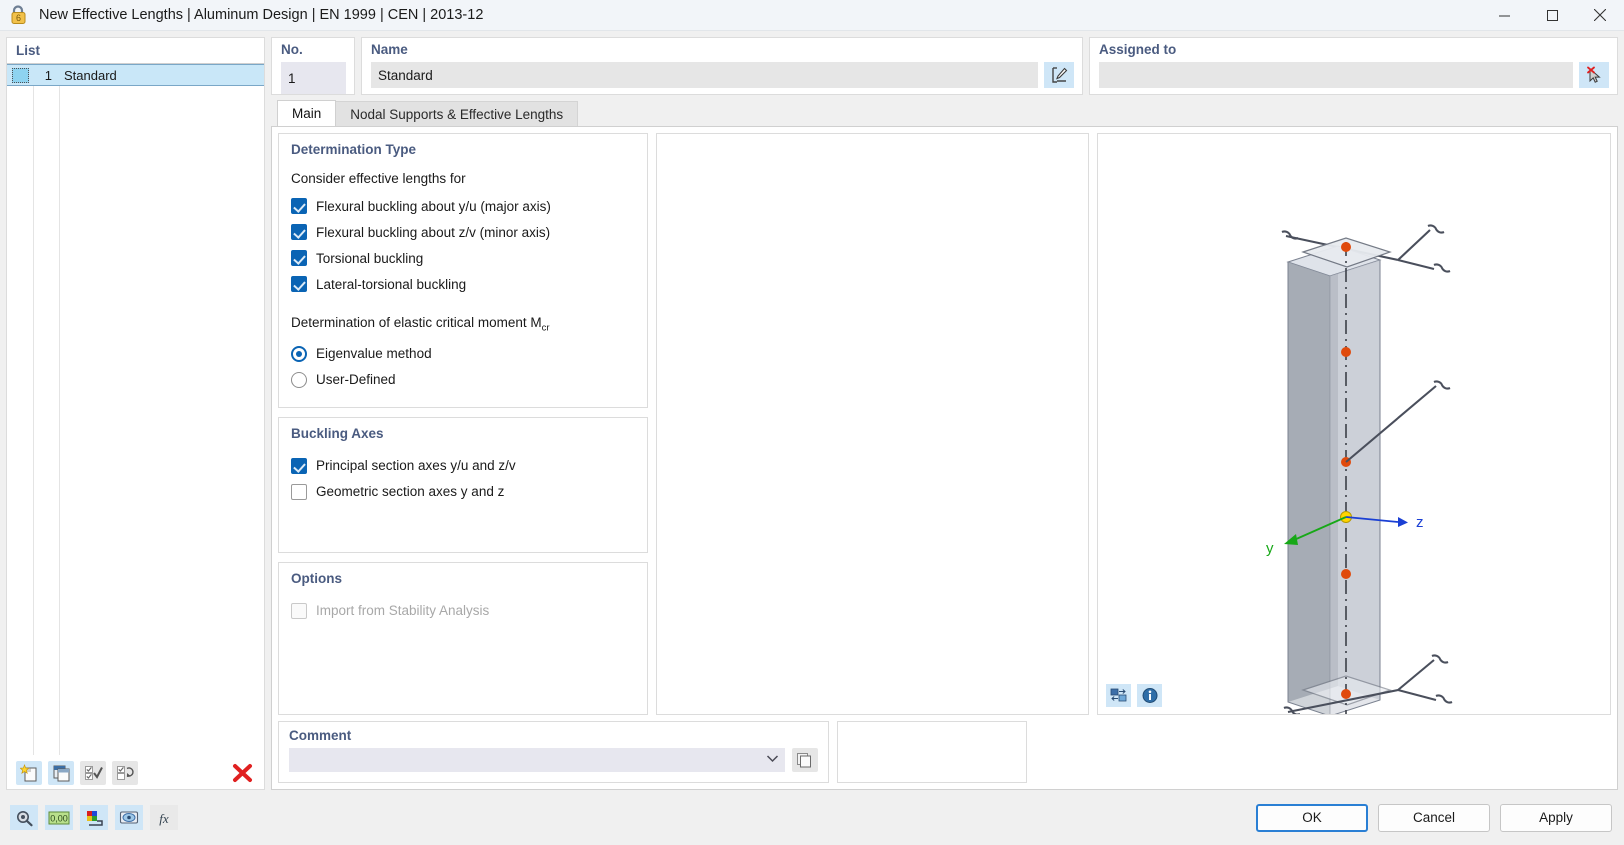 This screenshot has height=845, width=1624. I want to click on maximize-button, so click(1552, 15).